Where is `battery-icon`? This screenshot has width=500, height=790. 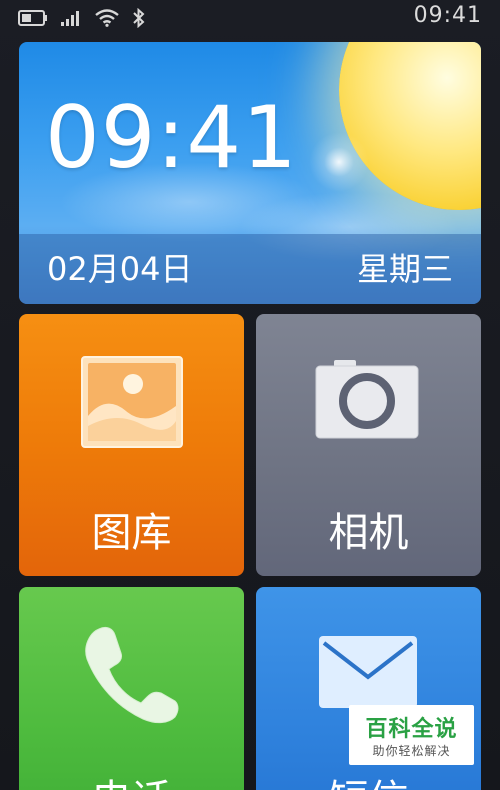
battery-icon is located at coordinates (33, 18).